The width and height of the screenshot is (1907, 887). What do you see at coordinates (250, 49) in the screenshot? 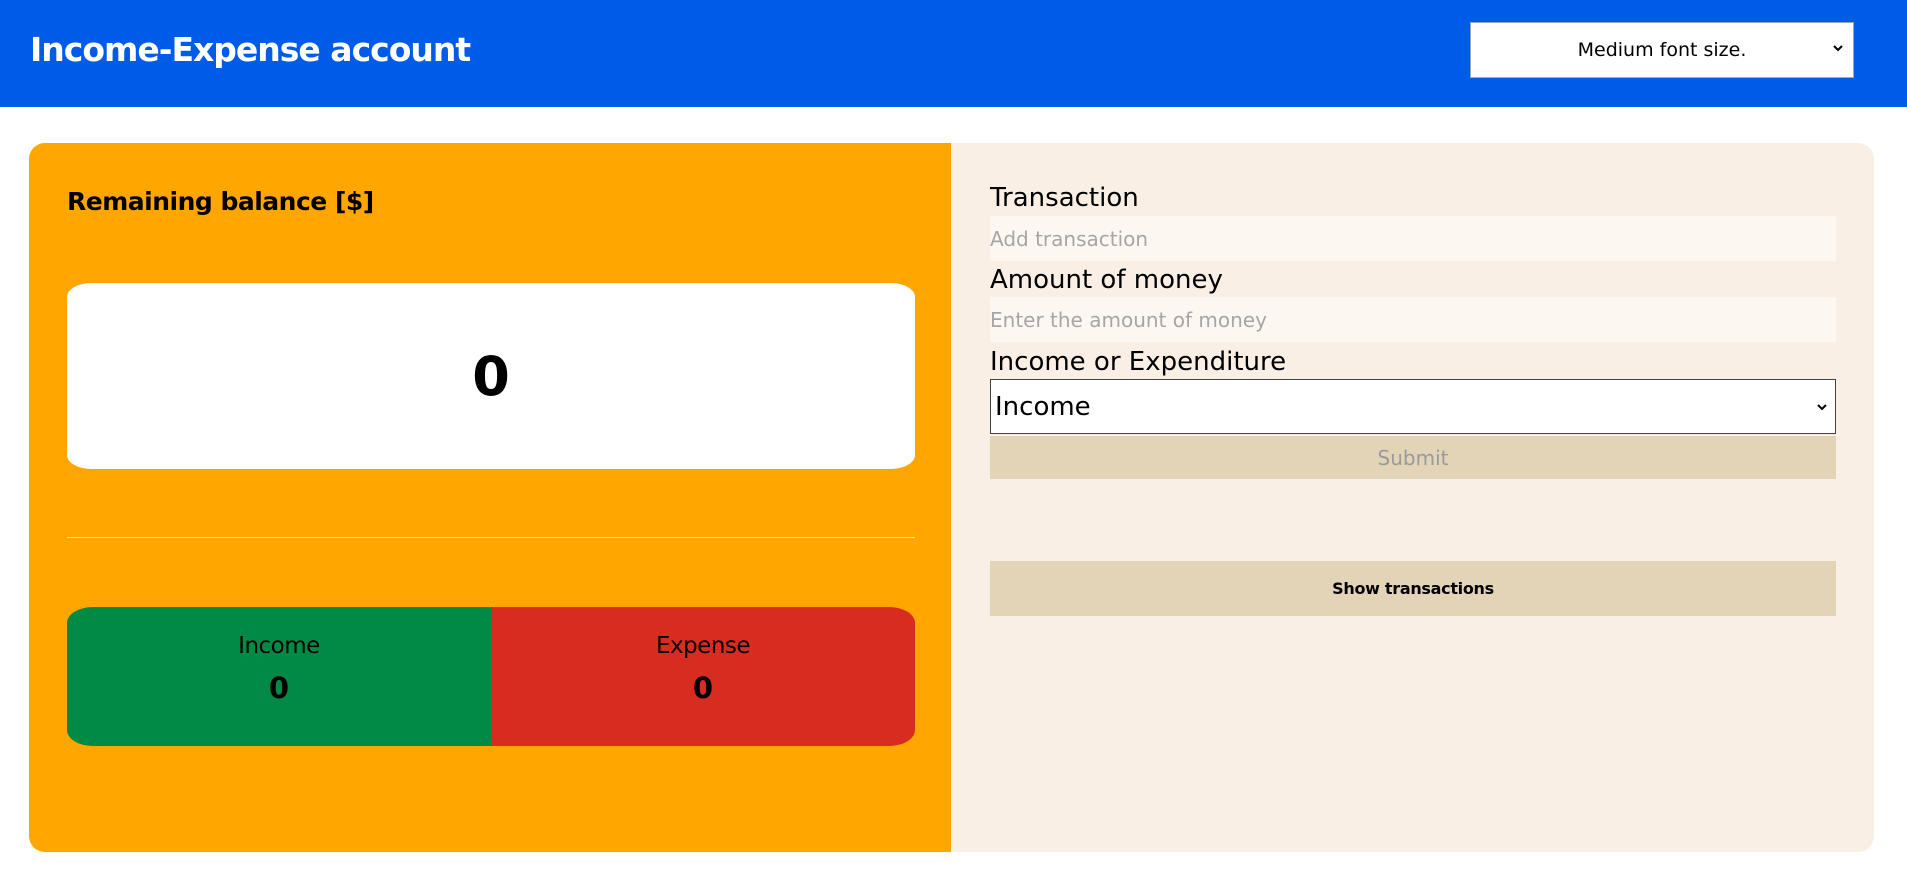
I see `app-title: Income-Expense account` at bounding box center [250, 49].